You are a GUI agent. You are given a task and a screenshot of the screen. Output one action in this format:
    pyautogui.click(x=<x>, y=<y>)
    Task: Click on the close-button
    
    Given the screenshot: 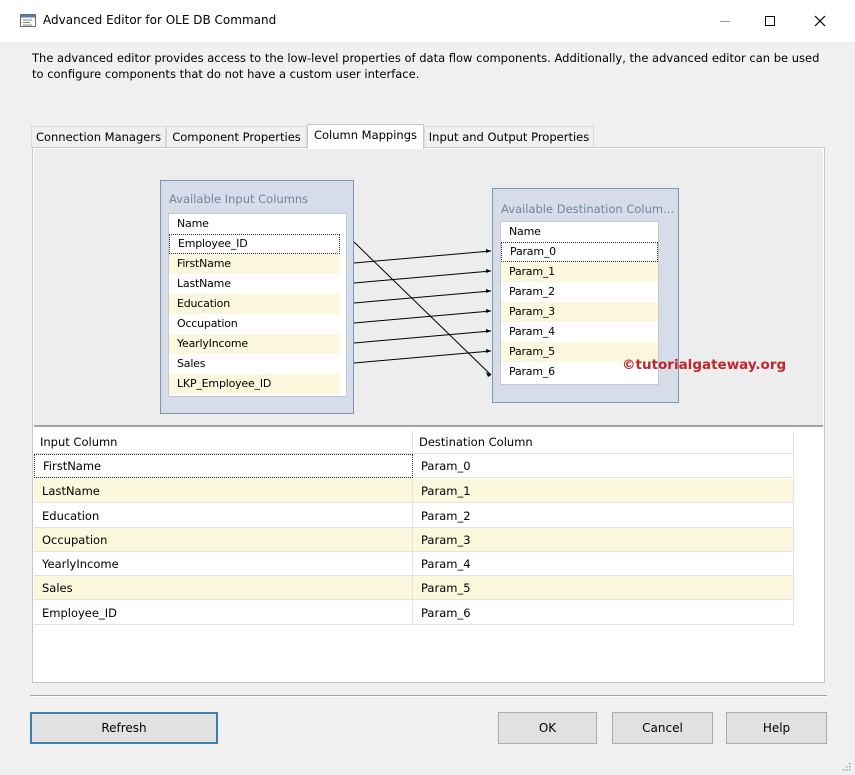 What is the action you would take?
    pyautogui.click(x=820, y=21)
    